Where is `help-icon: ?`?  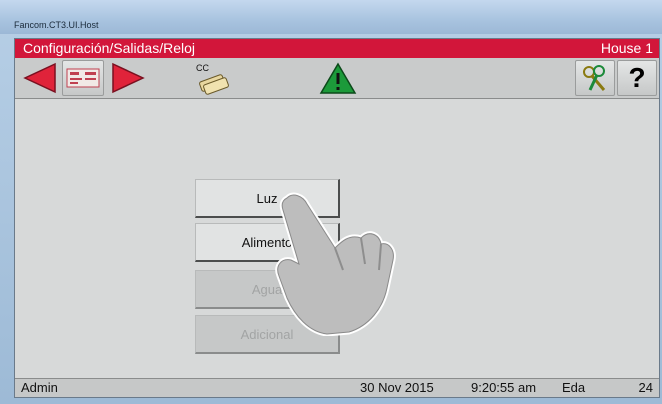
help-icon: ? is located at coordinates (637, 77).